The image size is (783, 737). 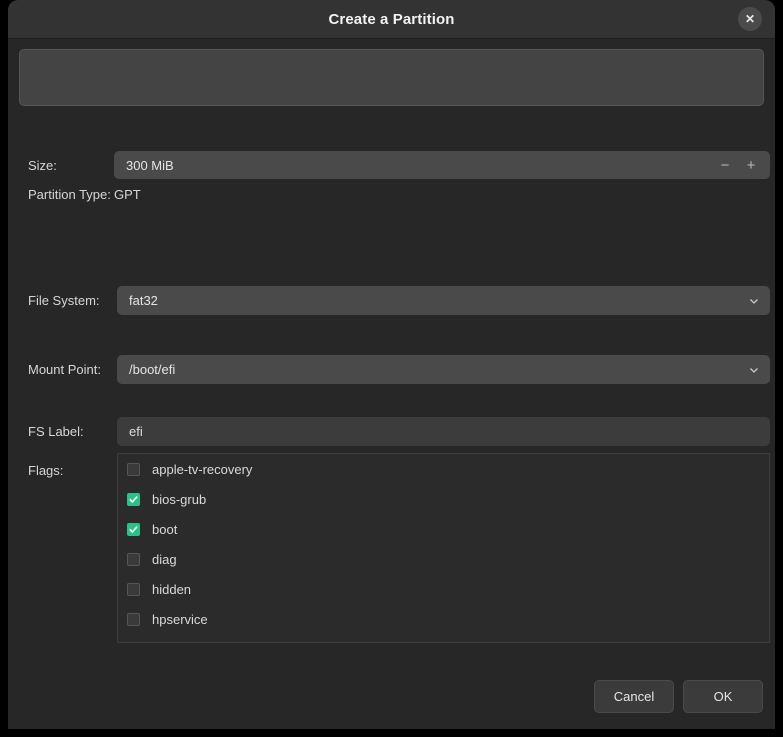 I want to click on list-item-label: apple-tv-recovery, so click(x=202, y=469).